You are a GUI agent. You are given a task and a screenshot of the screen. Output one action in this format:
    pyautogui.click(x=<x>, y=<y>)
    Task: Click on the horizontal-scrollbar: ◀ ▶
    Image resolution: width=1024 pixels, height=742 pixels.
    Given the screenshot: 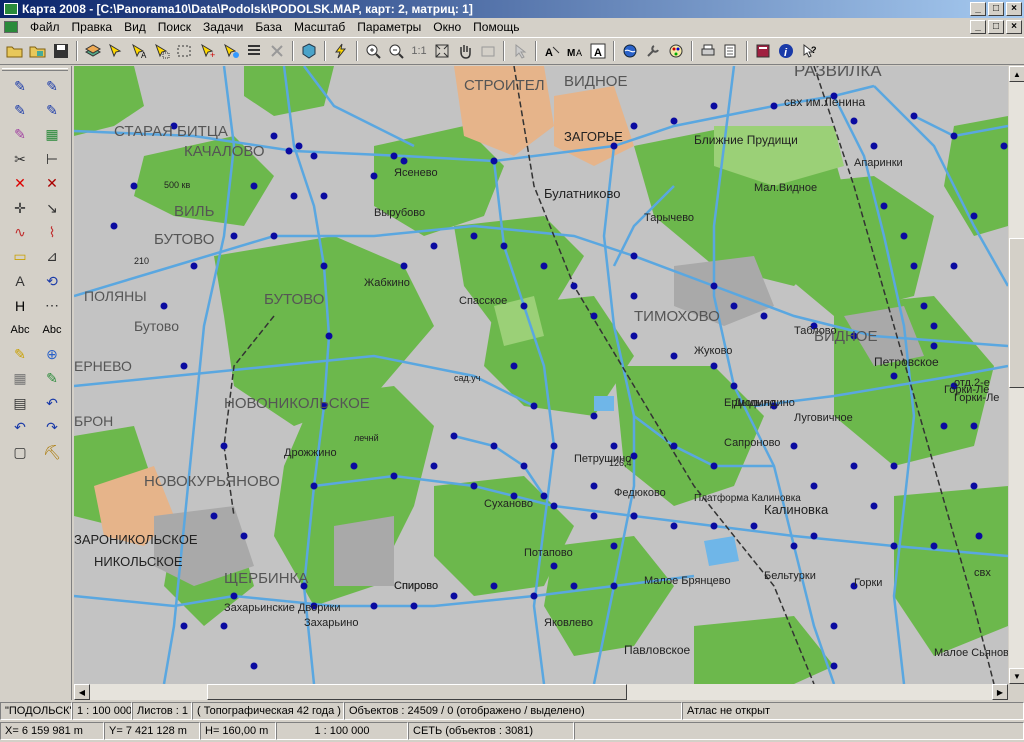 What is the action you would take?
    pyautogui.click(x=541, y=692)
    